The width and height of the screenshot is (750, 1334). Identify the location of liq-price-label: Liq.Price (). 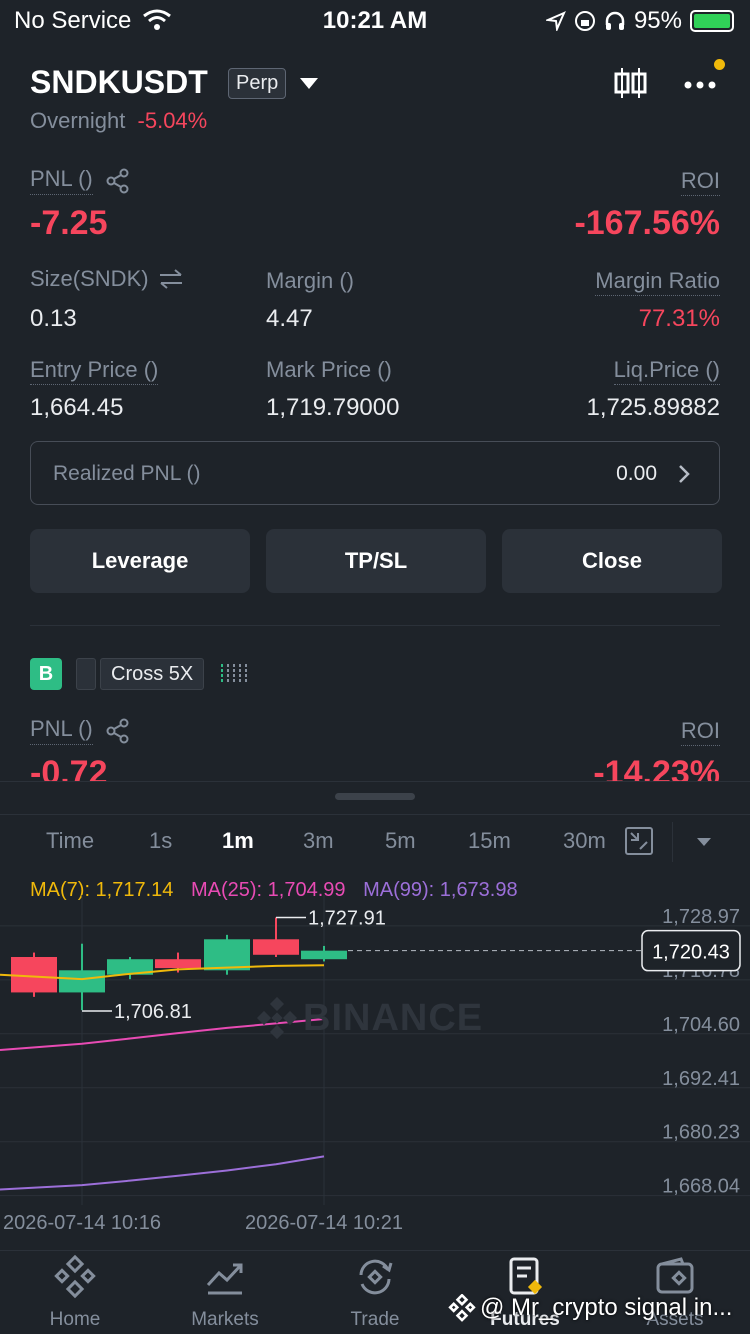
(666, 371).